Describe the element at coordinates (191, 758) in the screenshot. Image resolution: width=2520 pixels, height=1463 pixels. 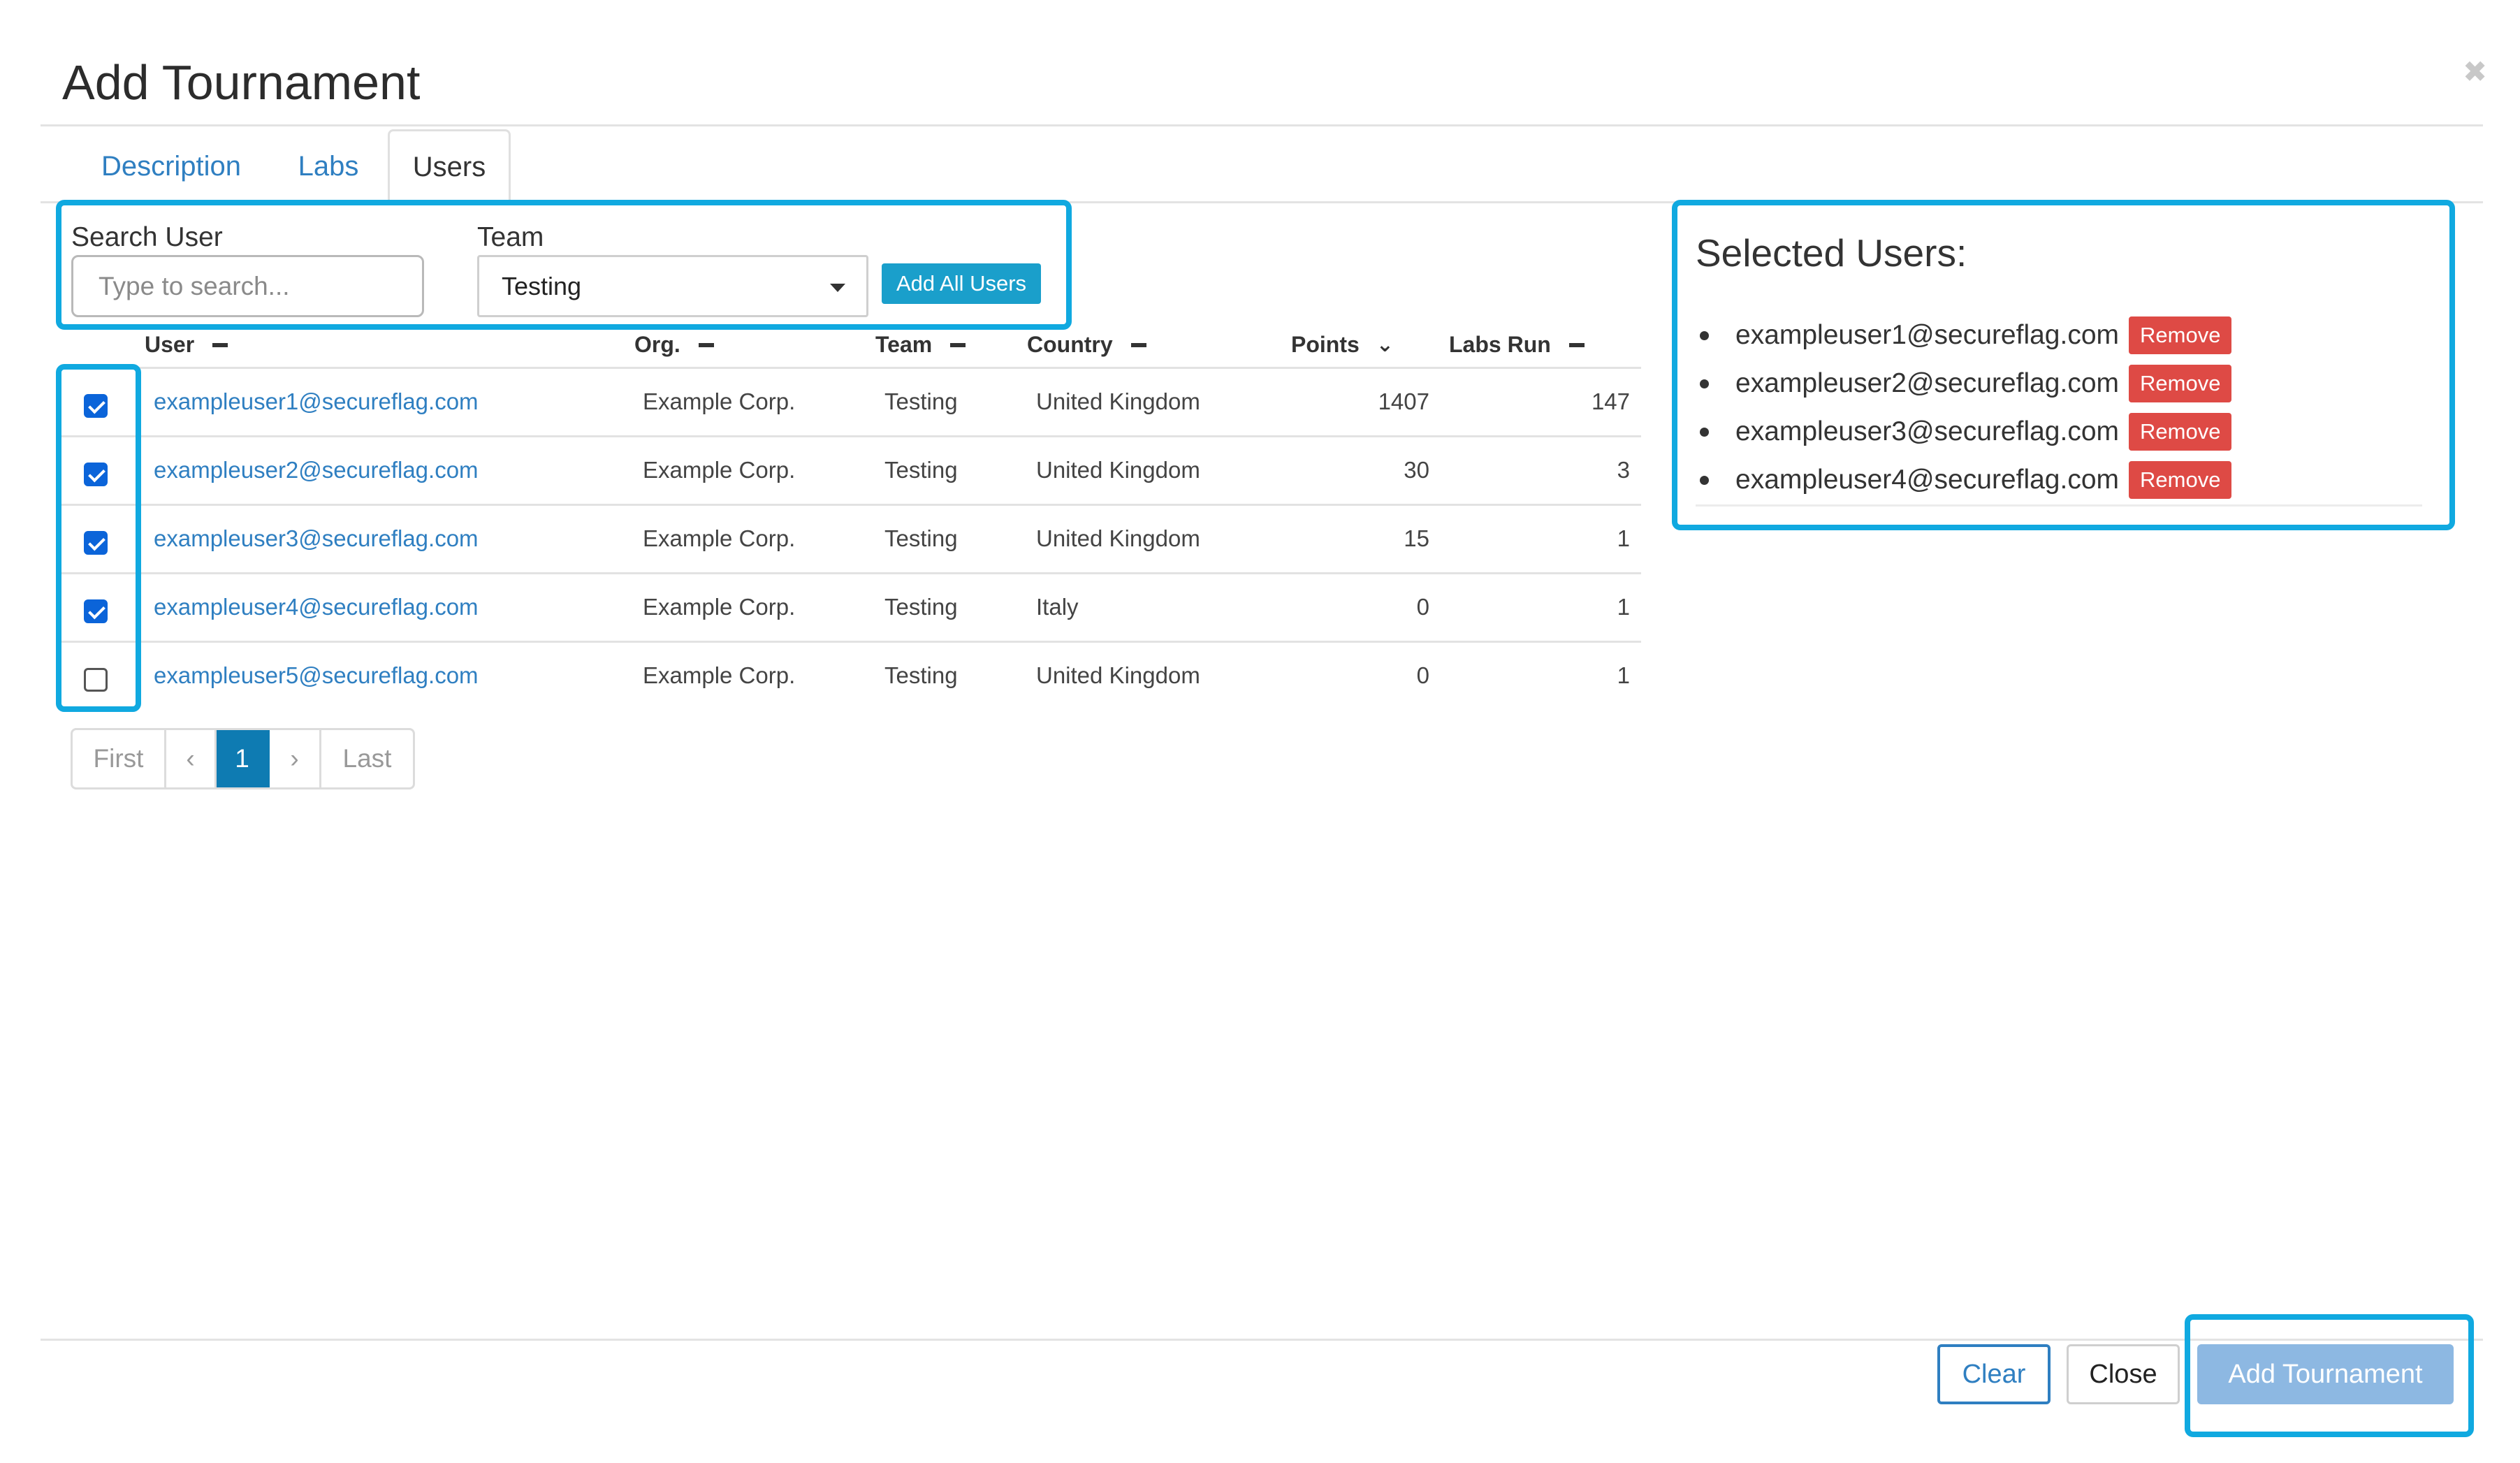
I see `page-prev-button: ‹` at that location.